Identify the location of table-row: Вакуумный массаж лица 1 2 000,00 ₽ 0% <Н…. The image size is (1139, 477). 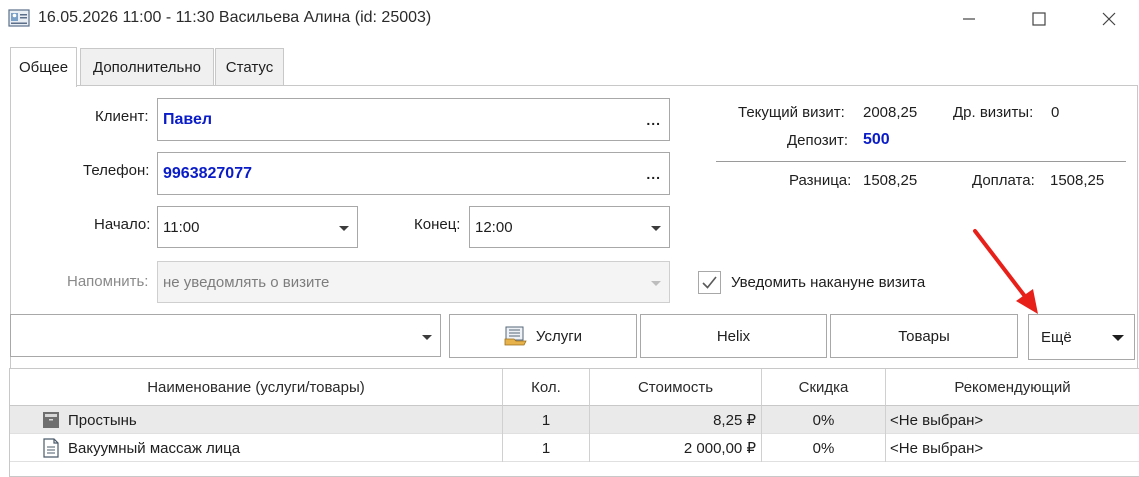
(574, 448).